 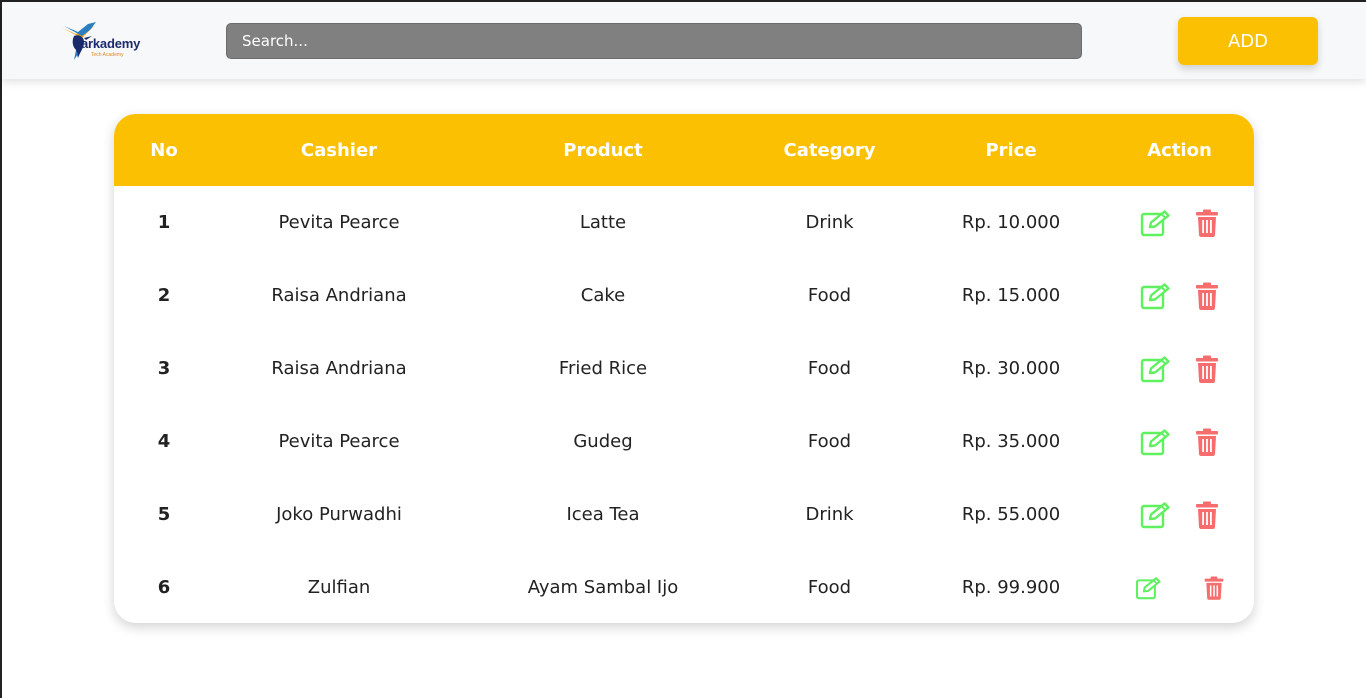 What do you see at coordinates (1011, 295) in the screenshot?
I see `cell-price: Rp. 15.000` at bounding box center [1011, 295].